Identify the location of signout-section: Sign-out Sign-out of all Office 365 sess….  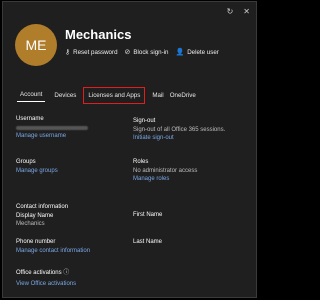
(179, 130).